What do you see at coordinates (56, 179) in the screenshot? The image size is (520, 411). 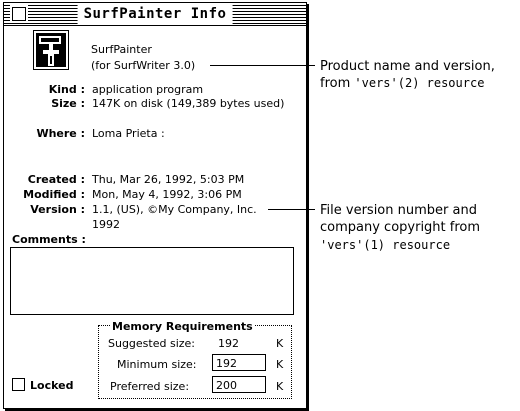 I see `created-label: Created :` at bounding box center [56, 179].